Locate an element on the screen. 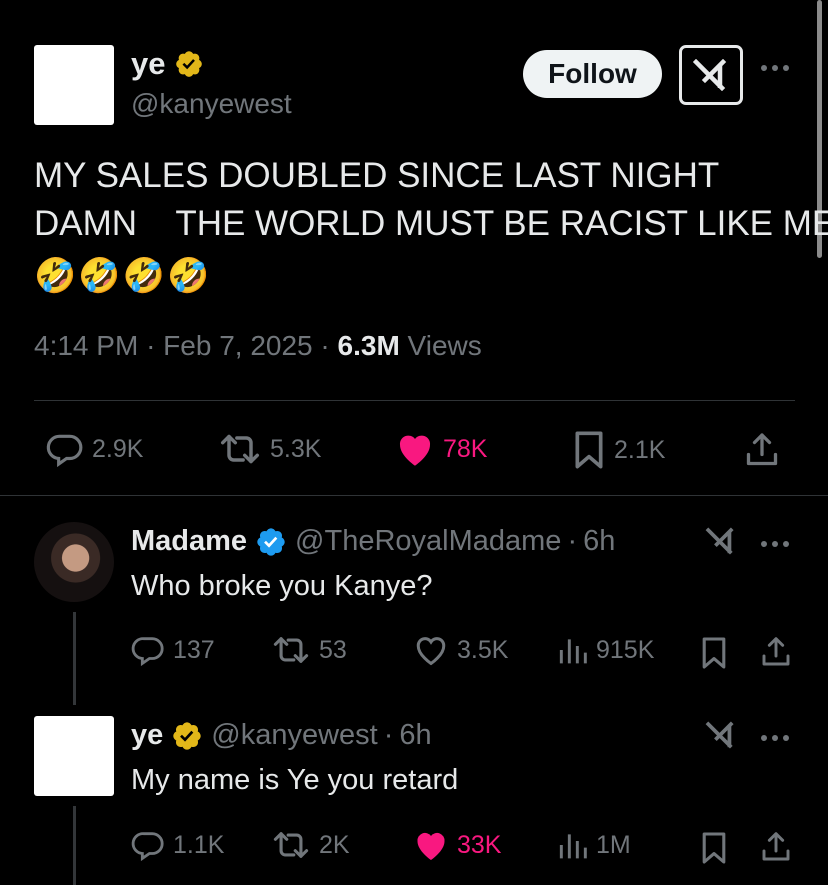 The width and height of the screenshot is (828, 885). reply-header: Madame @TheRoyalMadame · 6h is located at coordinates (373, 541).